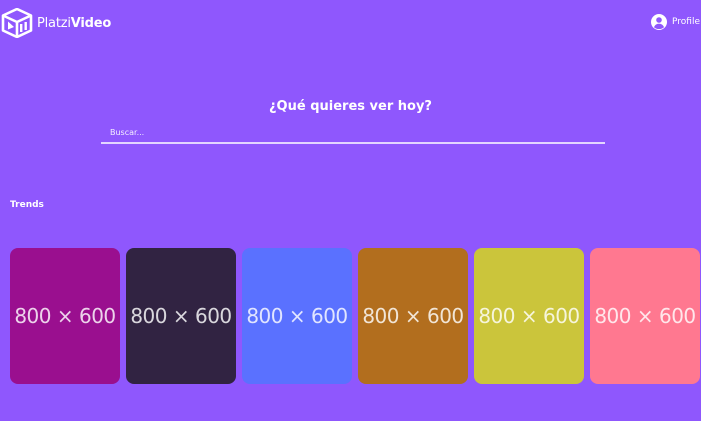  I want to click on header: PlatziVideo Profile, so click(350, 23).